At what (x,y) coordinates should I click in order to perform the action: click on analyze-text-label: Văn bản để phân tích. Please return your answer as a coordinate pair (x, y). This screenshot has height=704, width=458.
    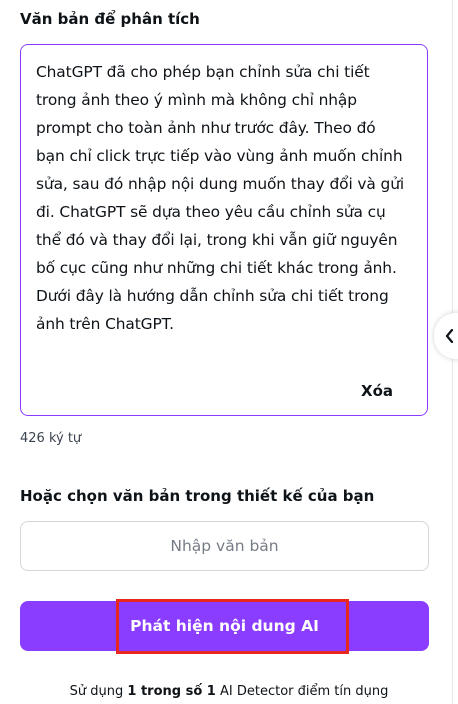
    Looking at the image, I should click on (110, 19).